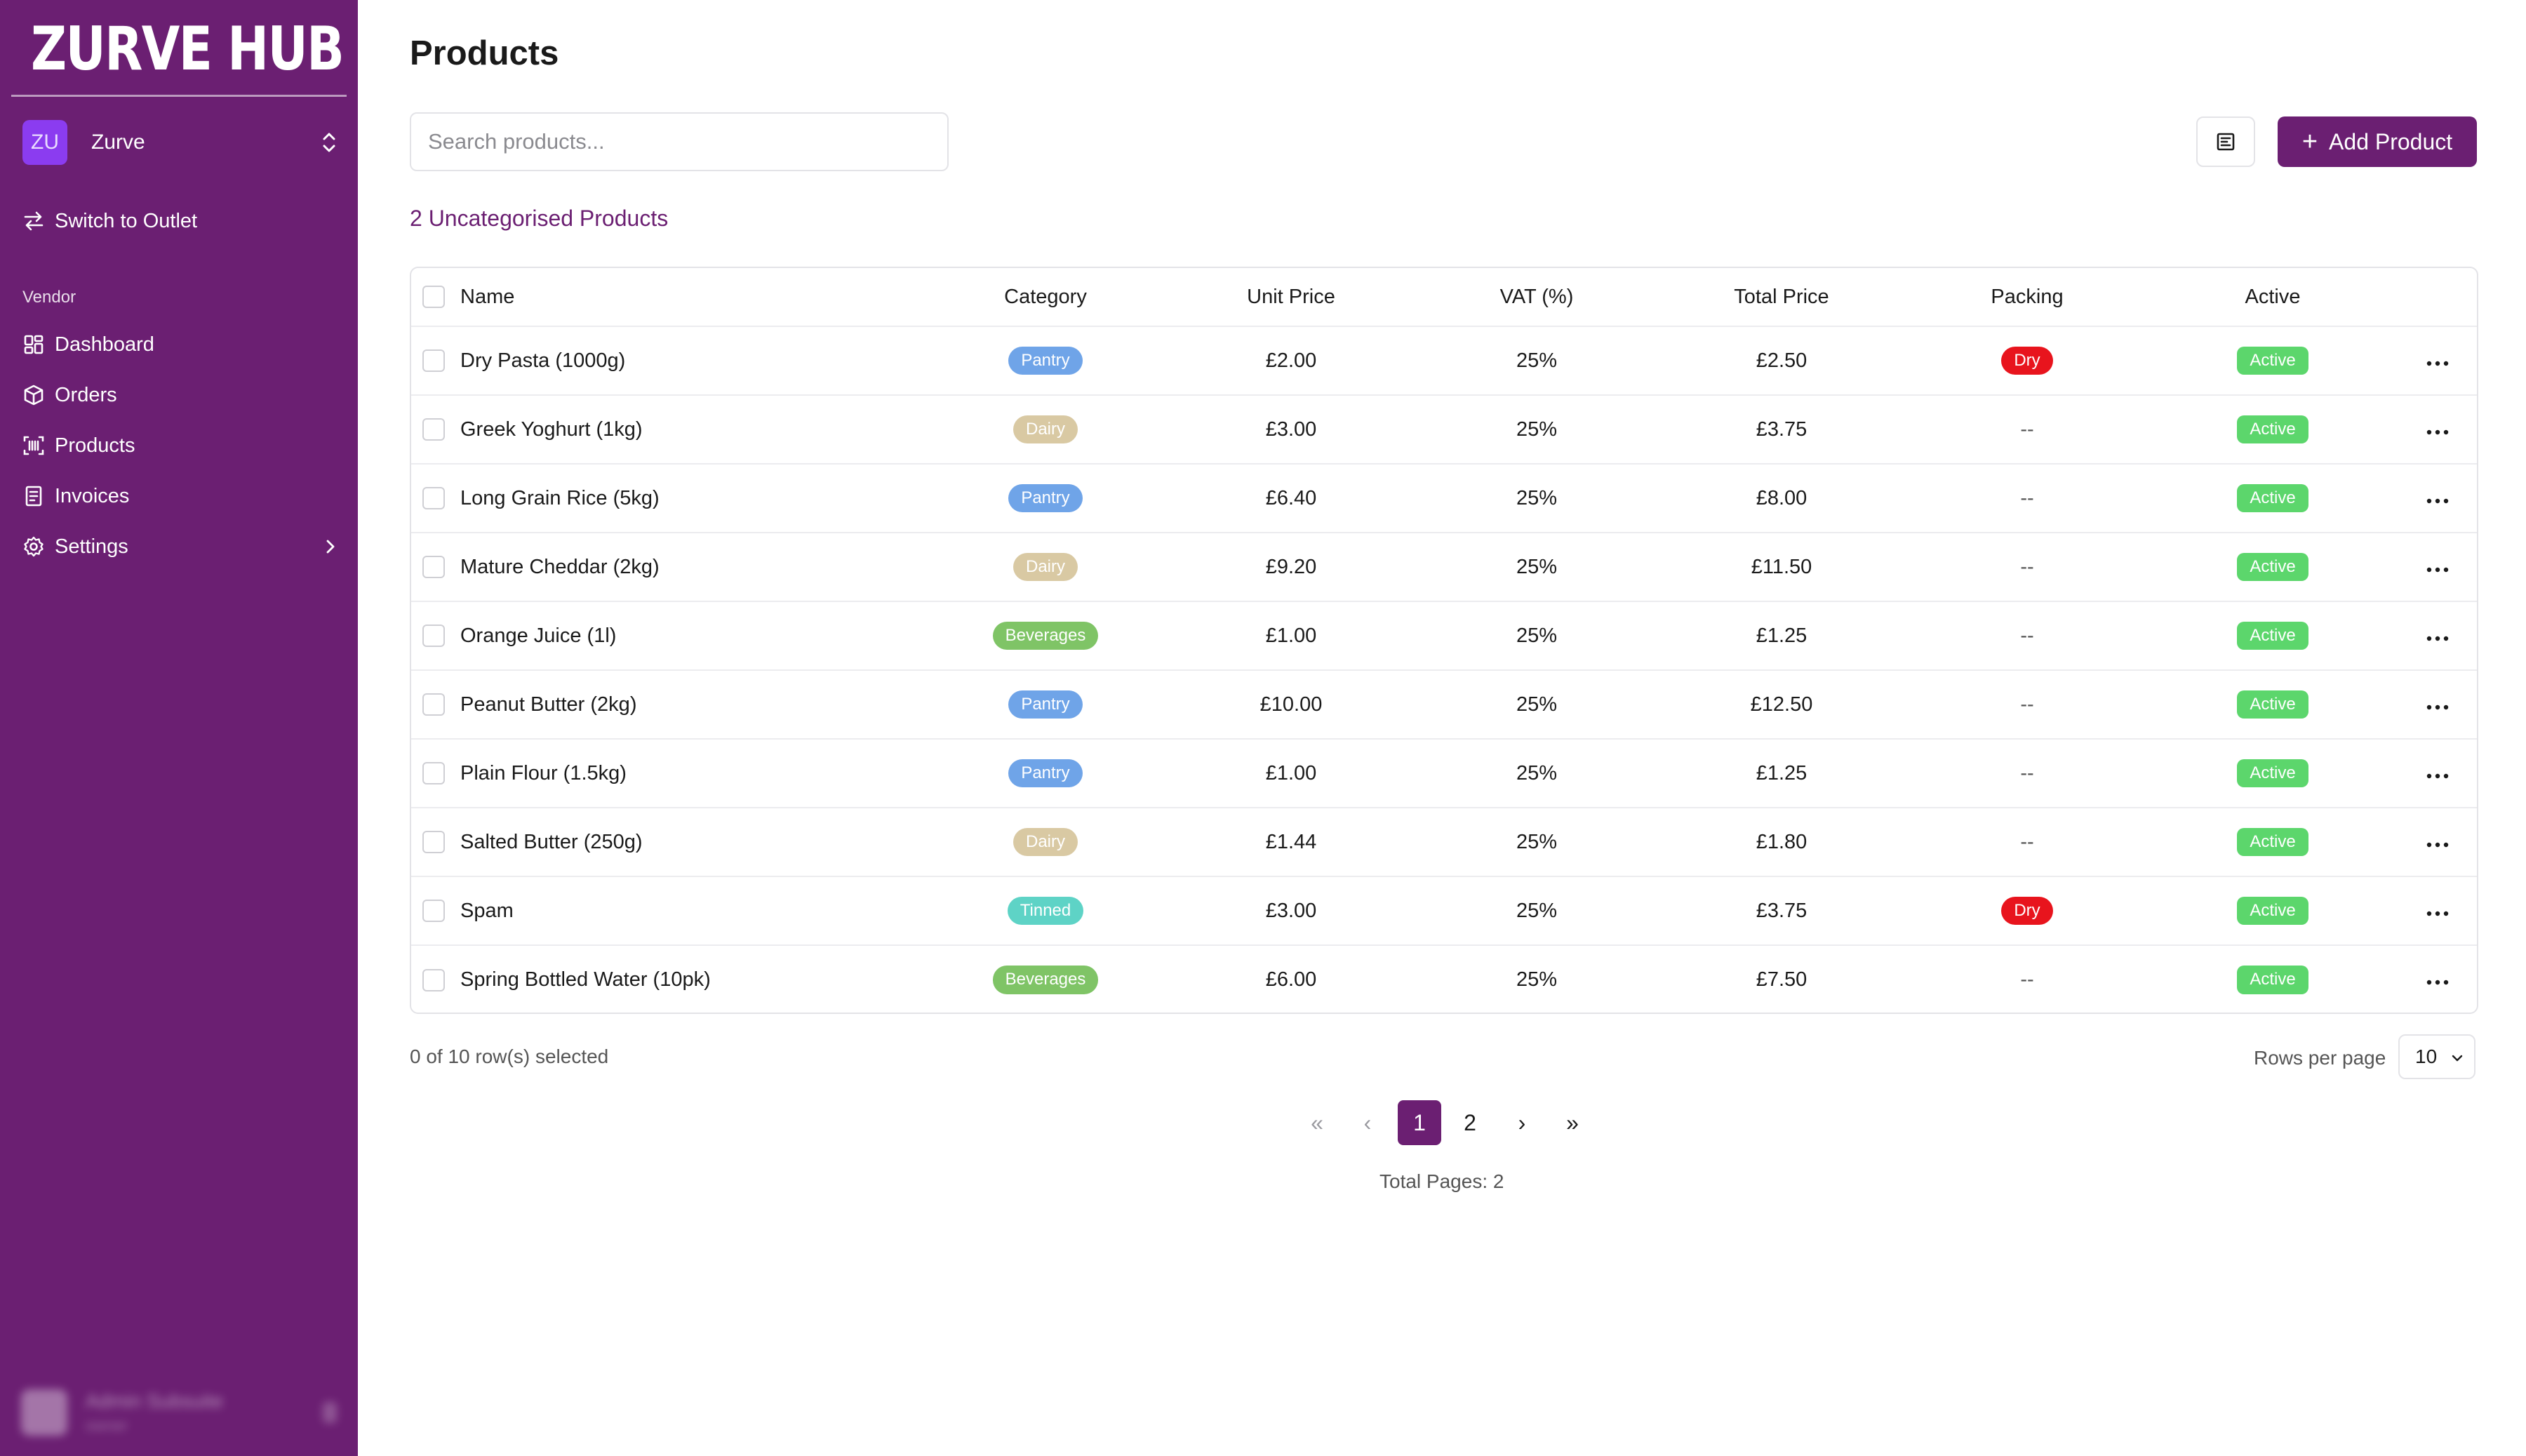 The height and width of the screenshot is (1456, 2526). Describe the element at coordinates (183, 49) in the screenshot. I see `brand-logo: ZURVE HUB` at that location.